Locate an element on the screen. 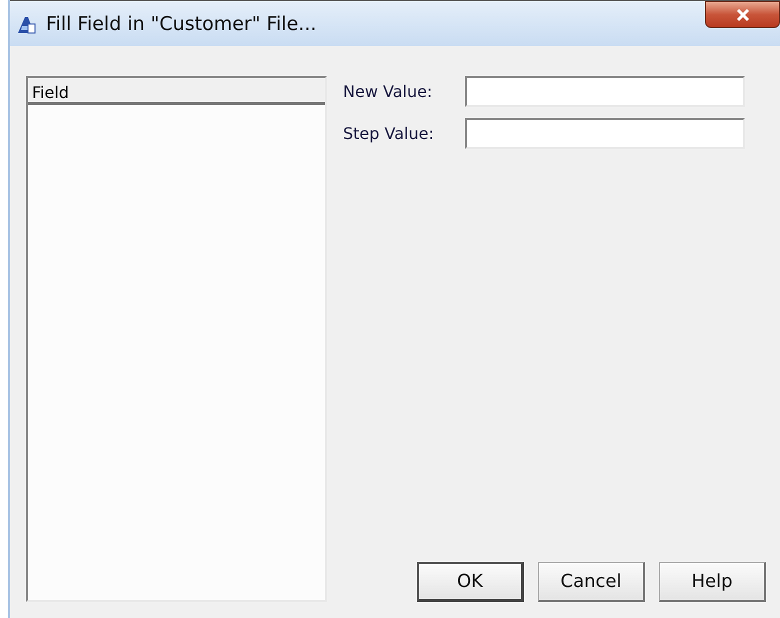  column-header: Field is located at coordinates (176, 91).